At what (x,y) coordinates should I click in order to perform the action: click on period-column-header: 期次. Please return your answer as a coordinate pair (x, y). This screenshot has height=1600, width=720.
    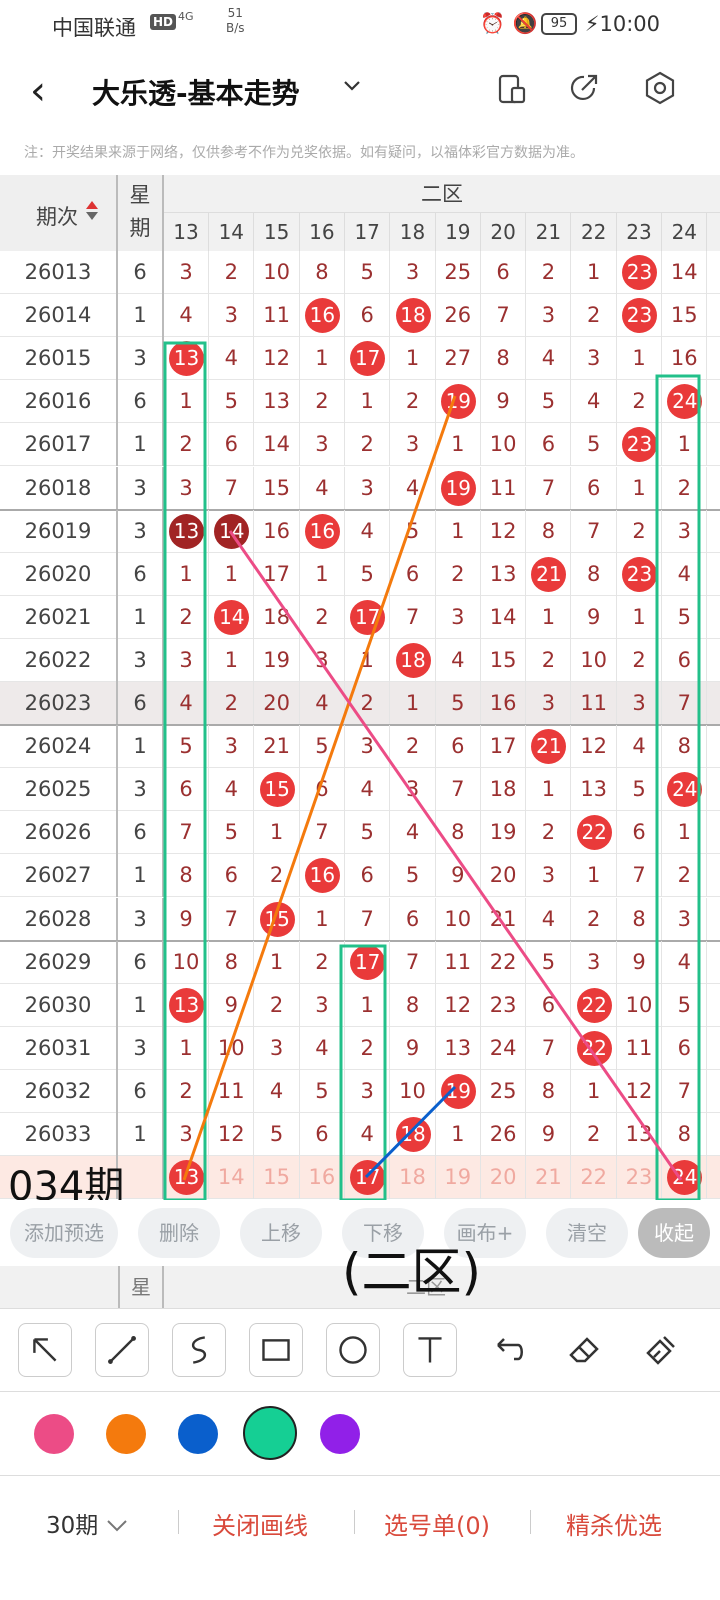
    Looking at the image, I should click on (59, 213).